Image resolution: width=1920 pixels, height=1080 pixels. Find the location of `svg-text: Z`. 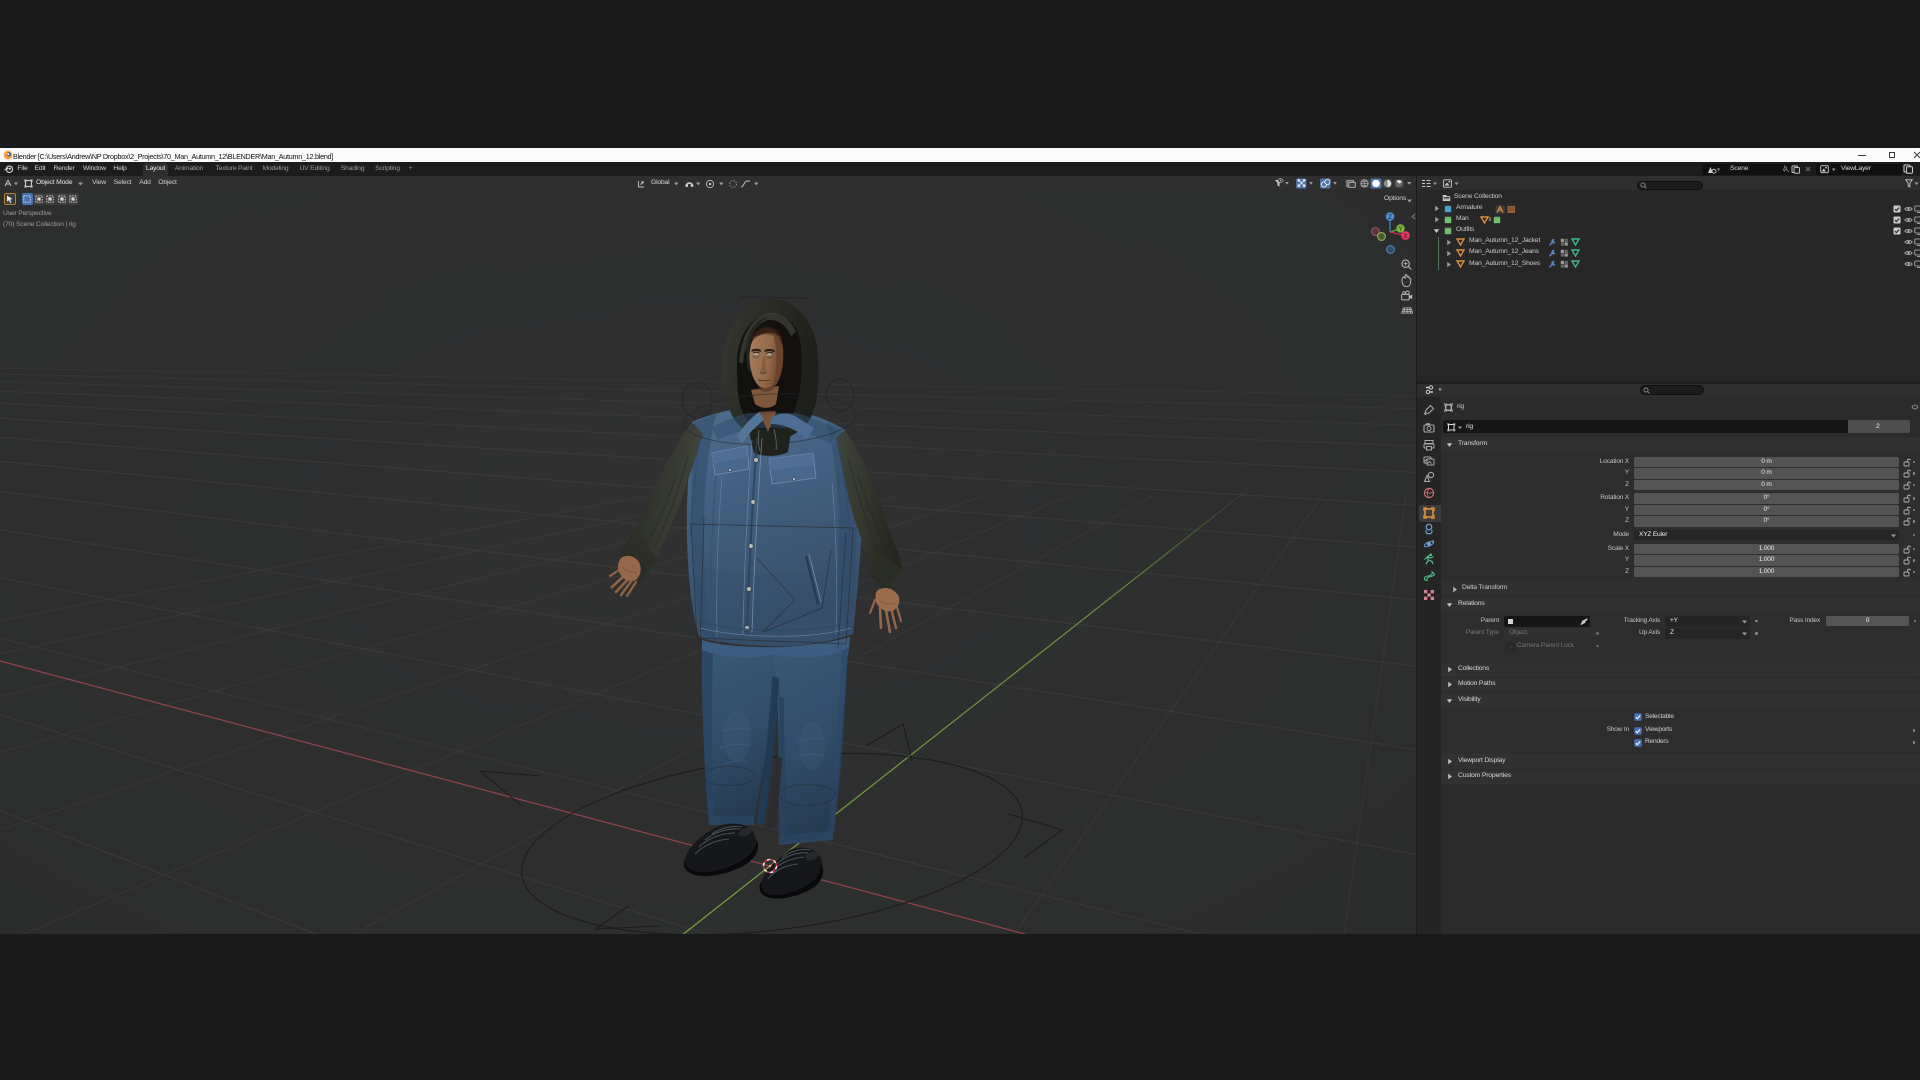

svg-text: Z is located at coordinates (1390, 217).